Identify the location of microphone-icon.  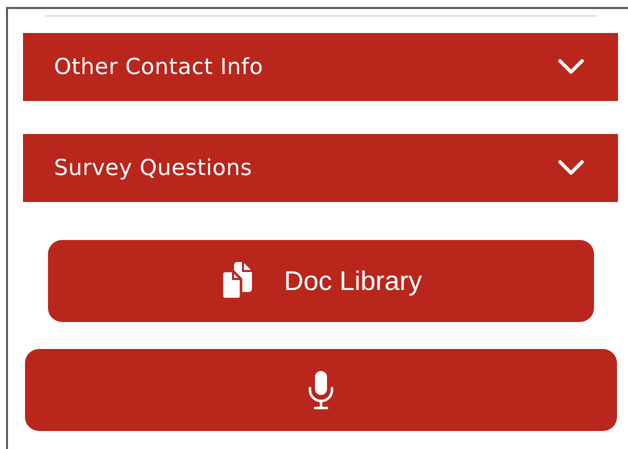
(321, 390).